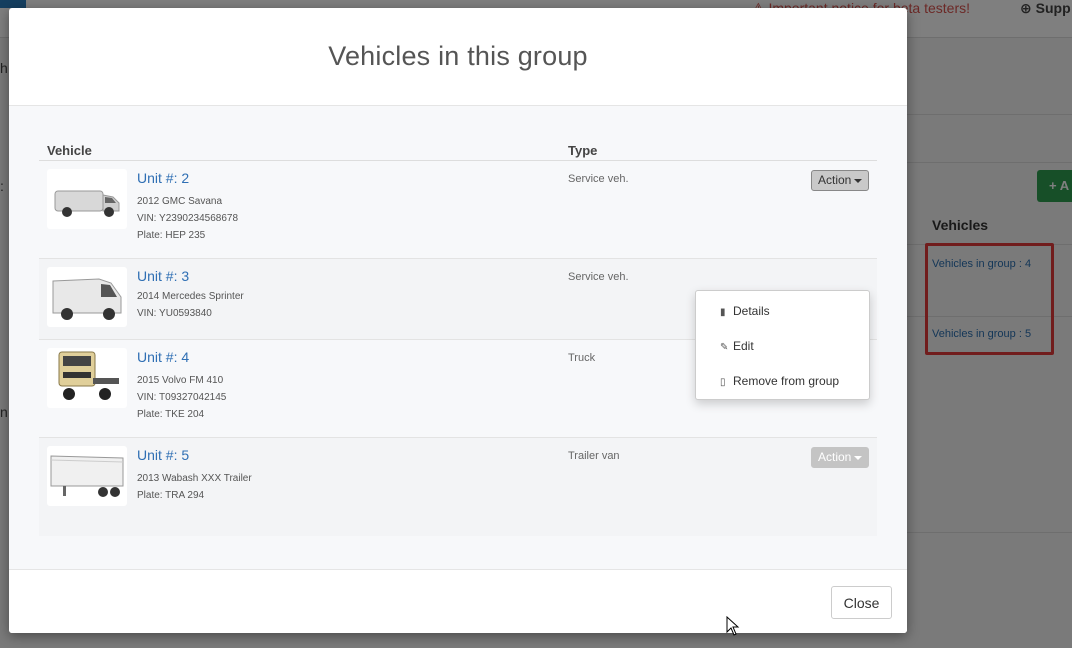 The image size is (1072, 648). What do you see at coordinates (583, 150) in the screenshot?
I see `type-column-header: Type` at bounding box center [583, 150].